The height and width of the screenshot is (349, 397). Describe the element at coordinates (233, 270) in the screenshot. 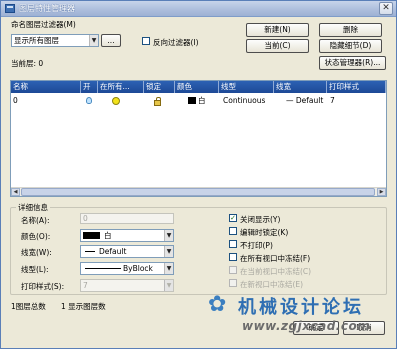

I see `option-checkbox-freeze-current` at that location.